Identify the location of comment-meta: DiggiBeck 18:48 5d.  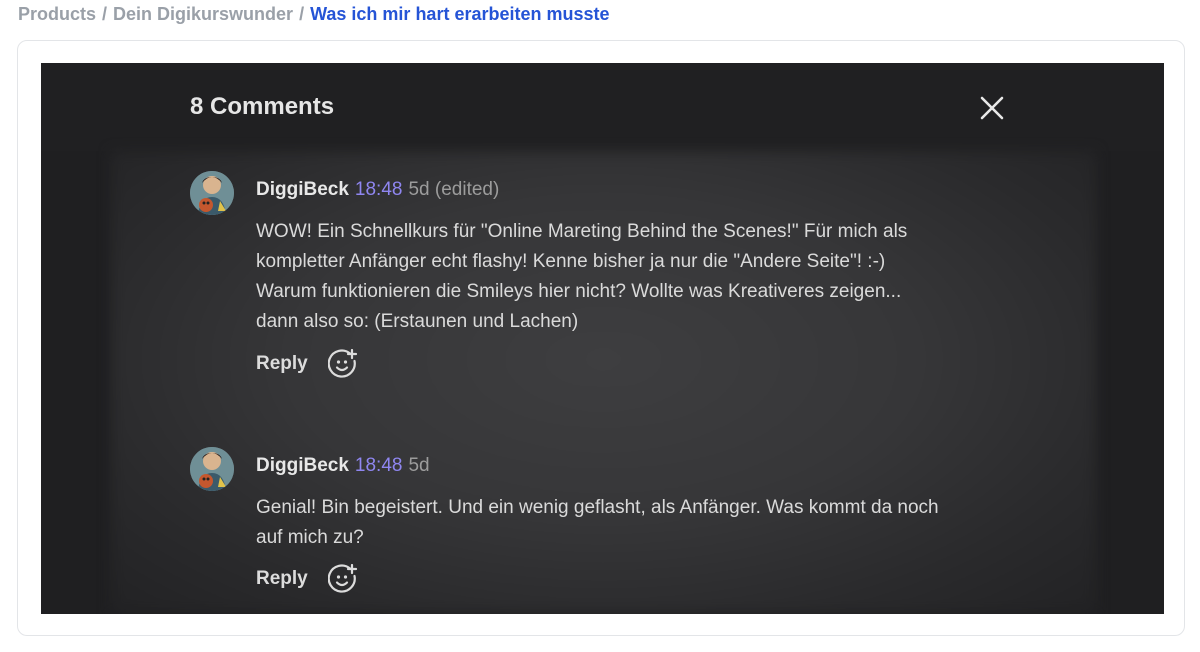
(343, 466).